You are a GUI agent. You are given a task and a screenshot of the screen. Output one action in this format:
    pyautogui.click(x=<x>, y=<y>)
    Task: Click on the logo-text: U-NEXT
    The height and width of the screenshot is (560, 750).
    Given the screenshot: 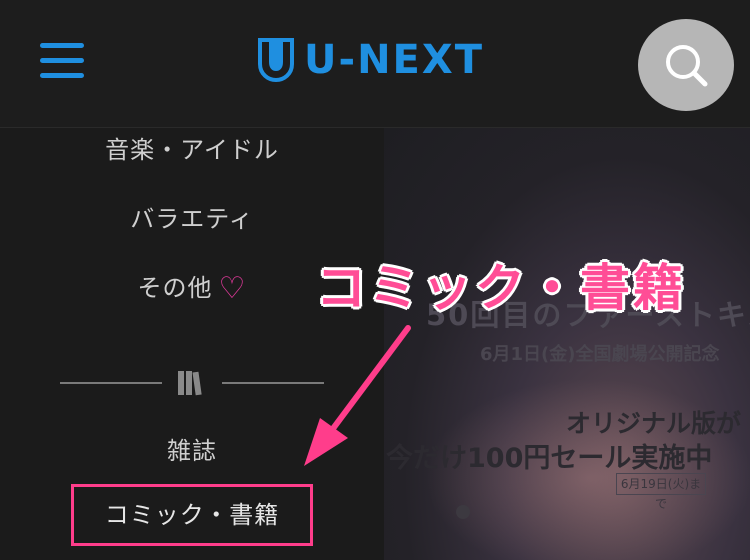 What is the action you would take?
    pyautogui.click(x=394, y=60)
    